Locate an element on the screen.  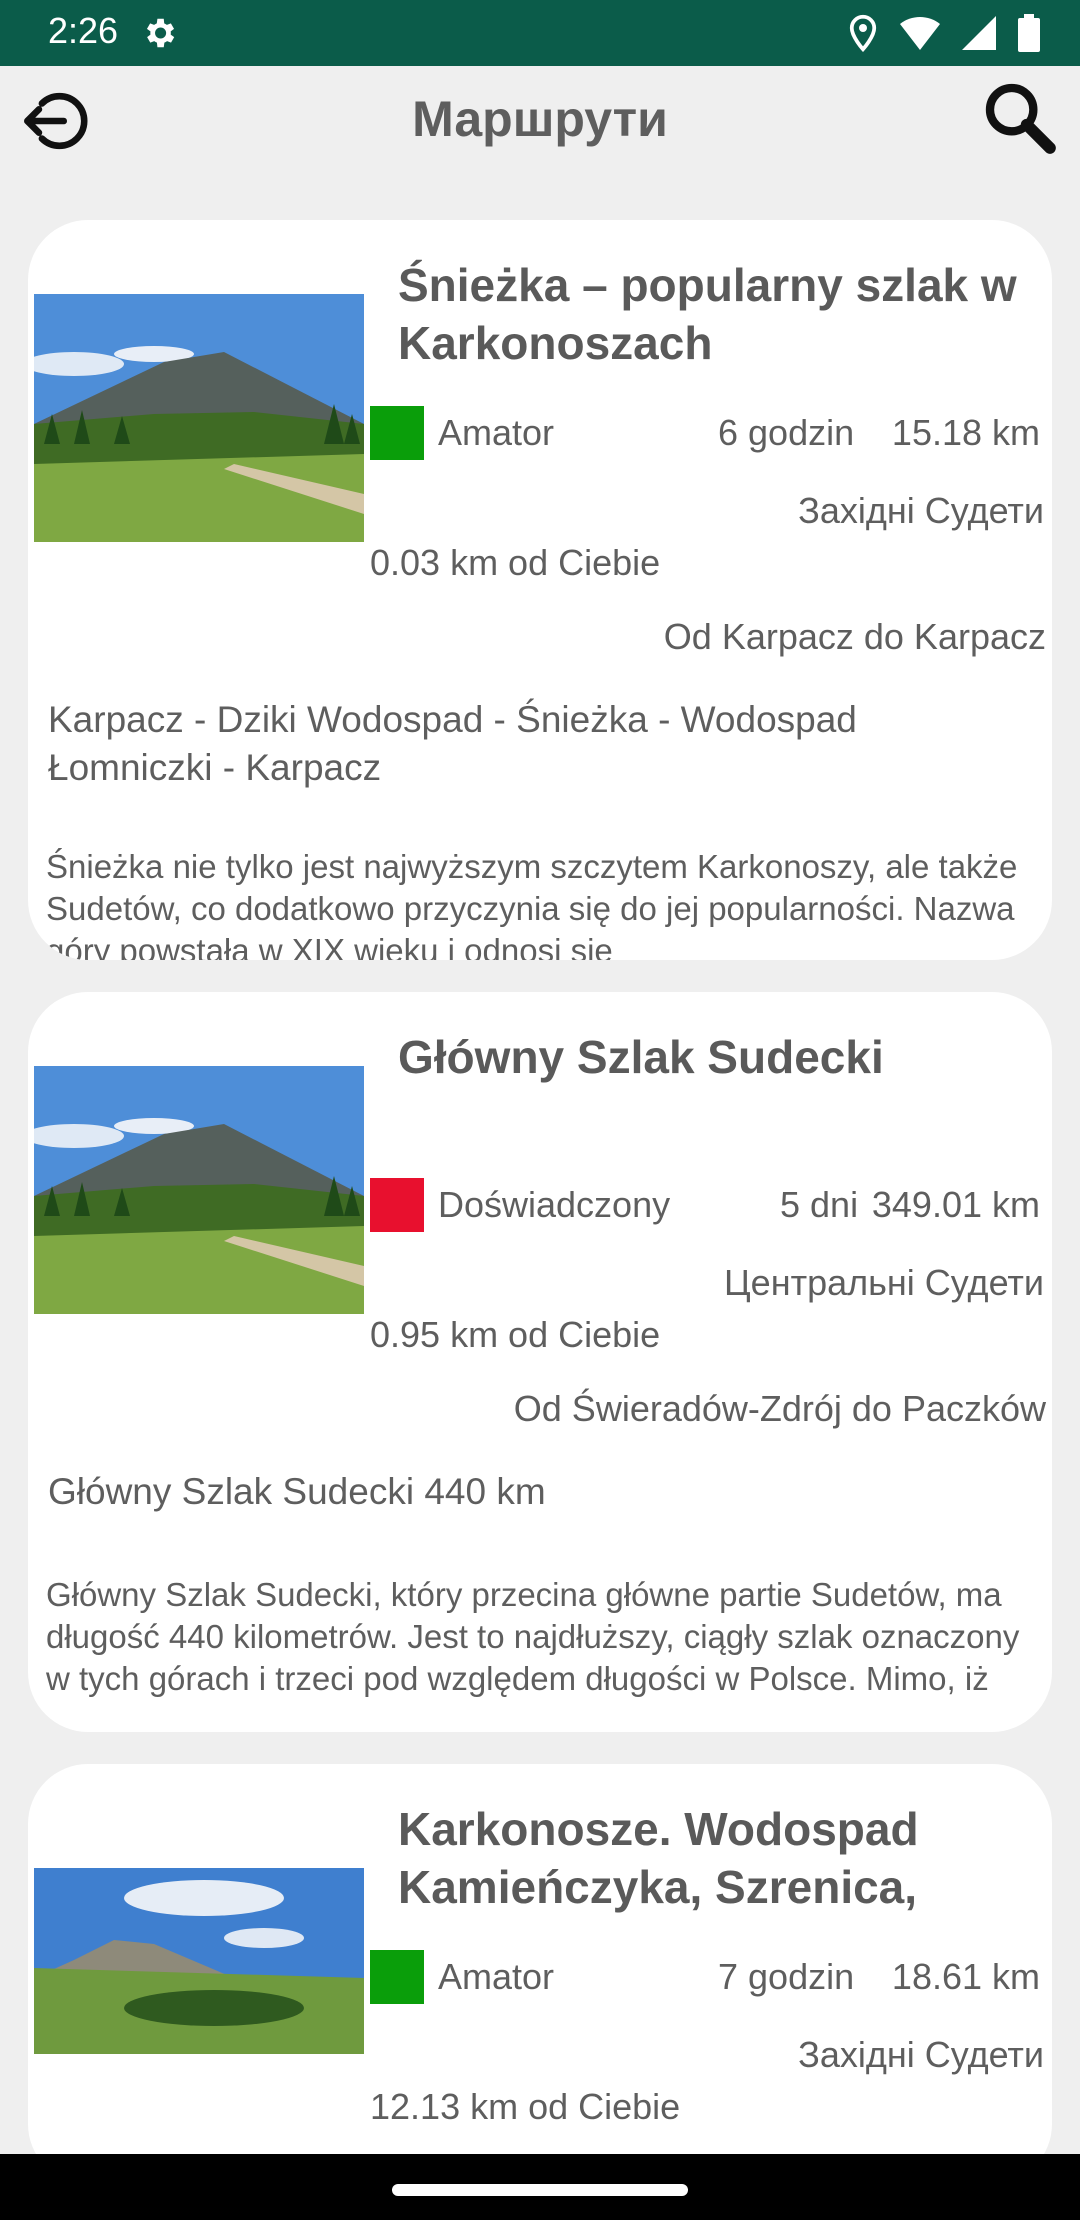
status-bar: 2:26 is located at coordinates (540, 33).